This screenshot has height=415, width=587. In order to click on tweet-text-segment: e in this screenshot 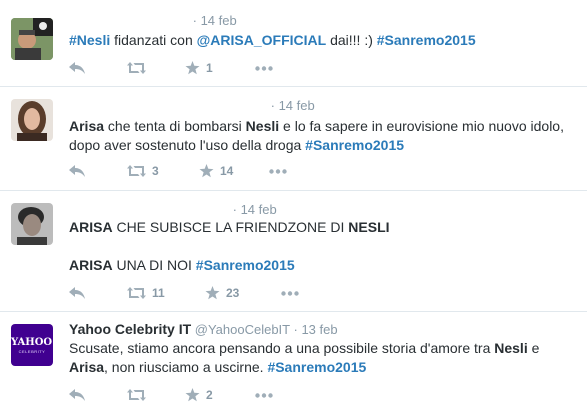, I will do `click(533, 348)`.